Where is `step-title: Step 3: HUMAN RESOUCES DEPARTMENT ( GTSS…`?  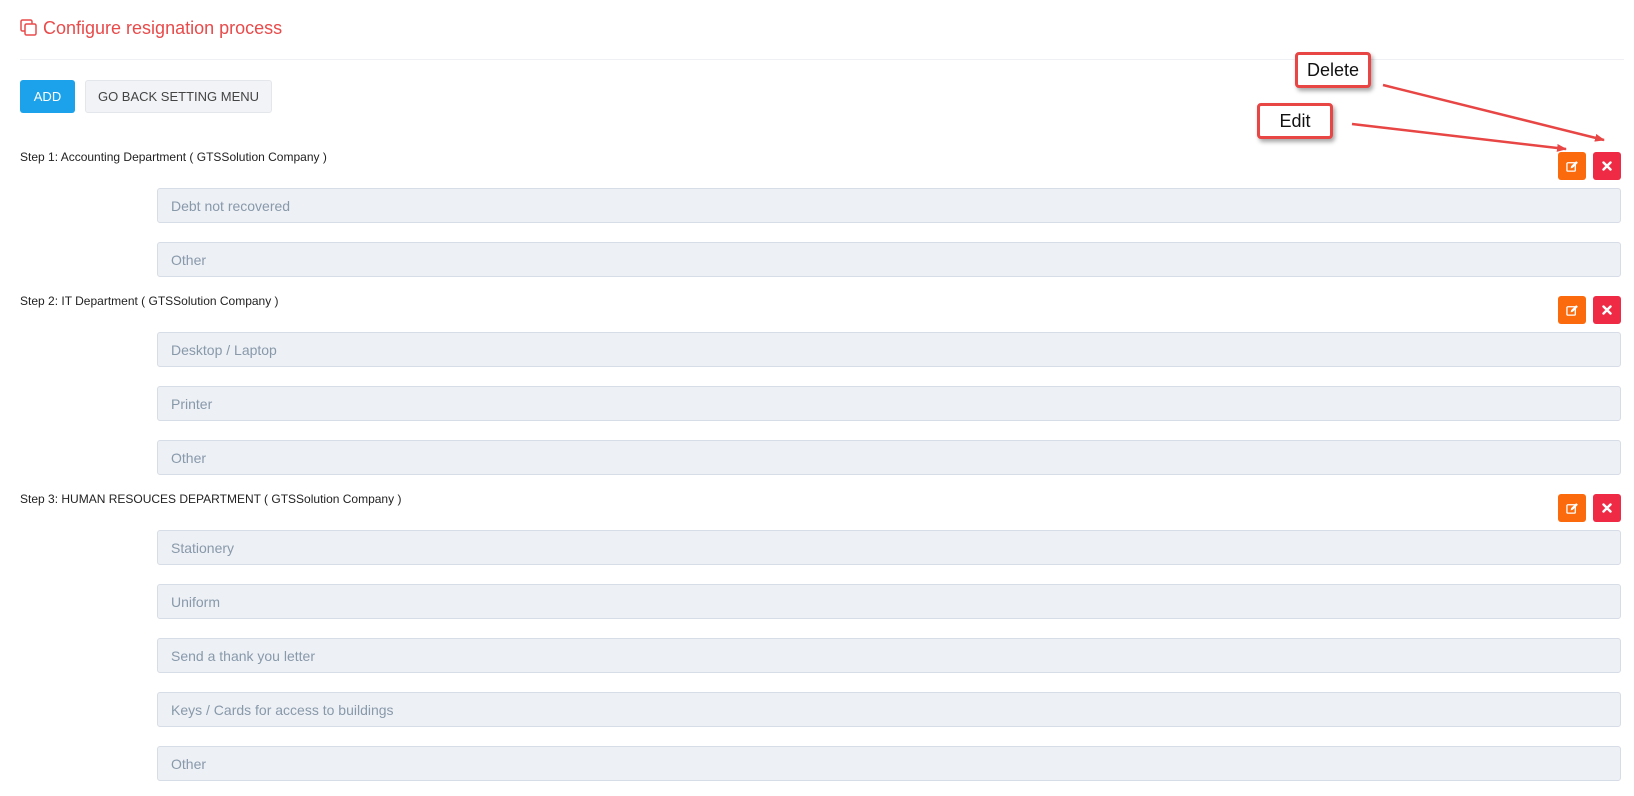
step-title: Step 3: HUMAN RESOUCES DEPARTMENT ( GTSS… is located at coordinates (211, 499).